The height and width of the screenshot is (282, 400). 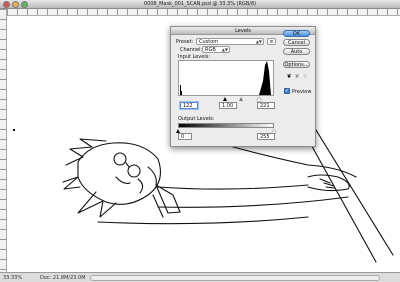 What do you see at coordinates (3, 140) in the screenshot?
I see `vertical-ruler` at bounding box center [3, 140].